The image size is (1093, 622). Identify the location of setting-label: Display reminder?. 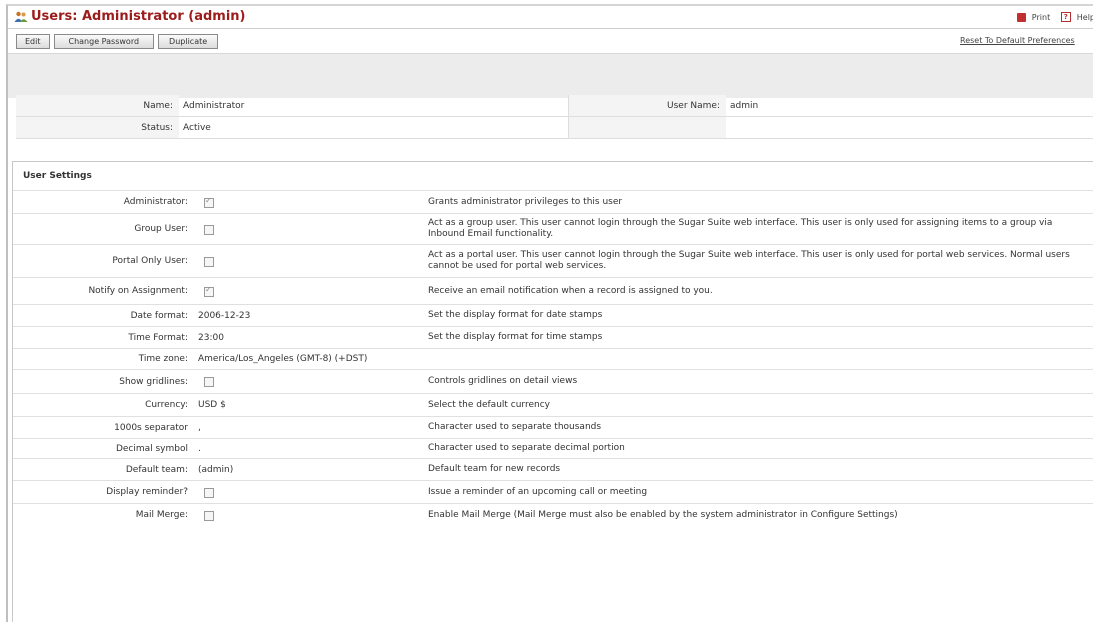
(103, 492).